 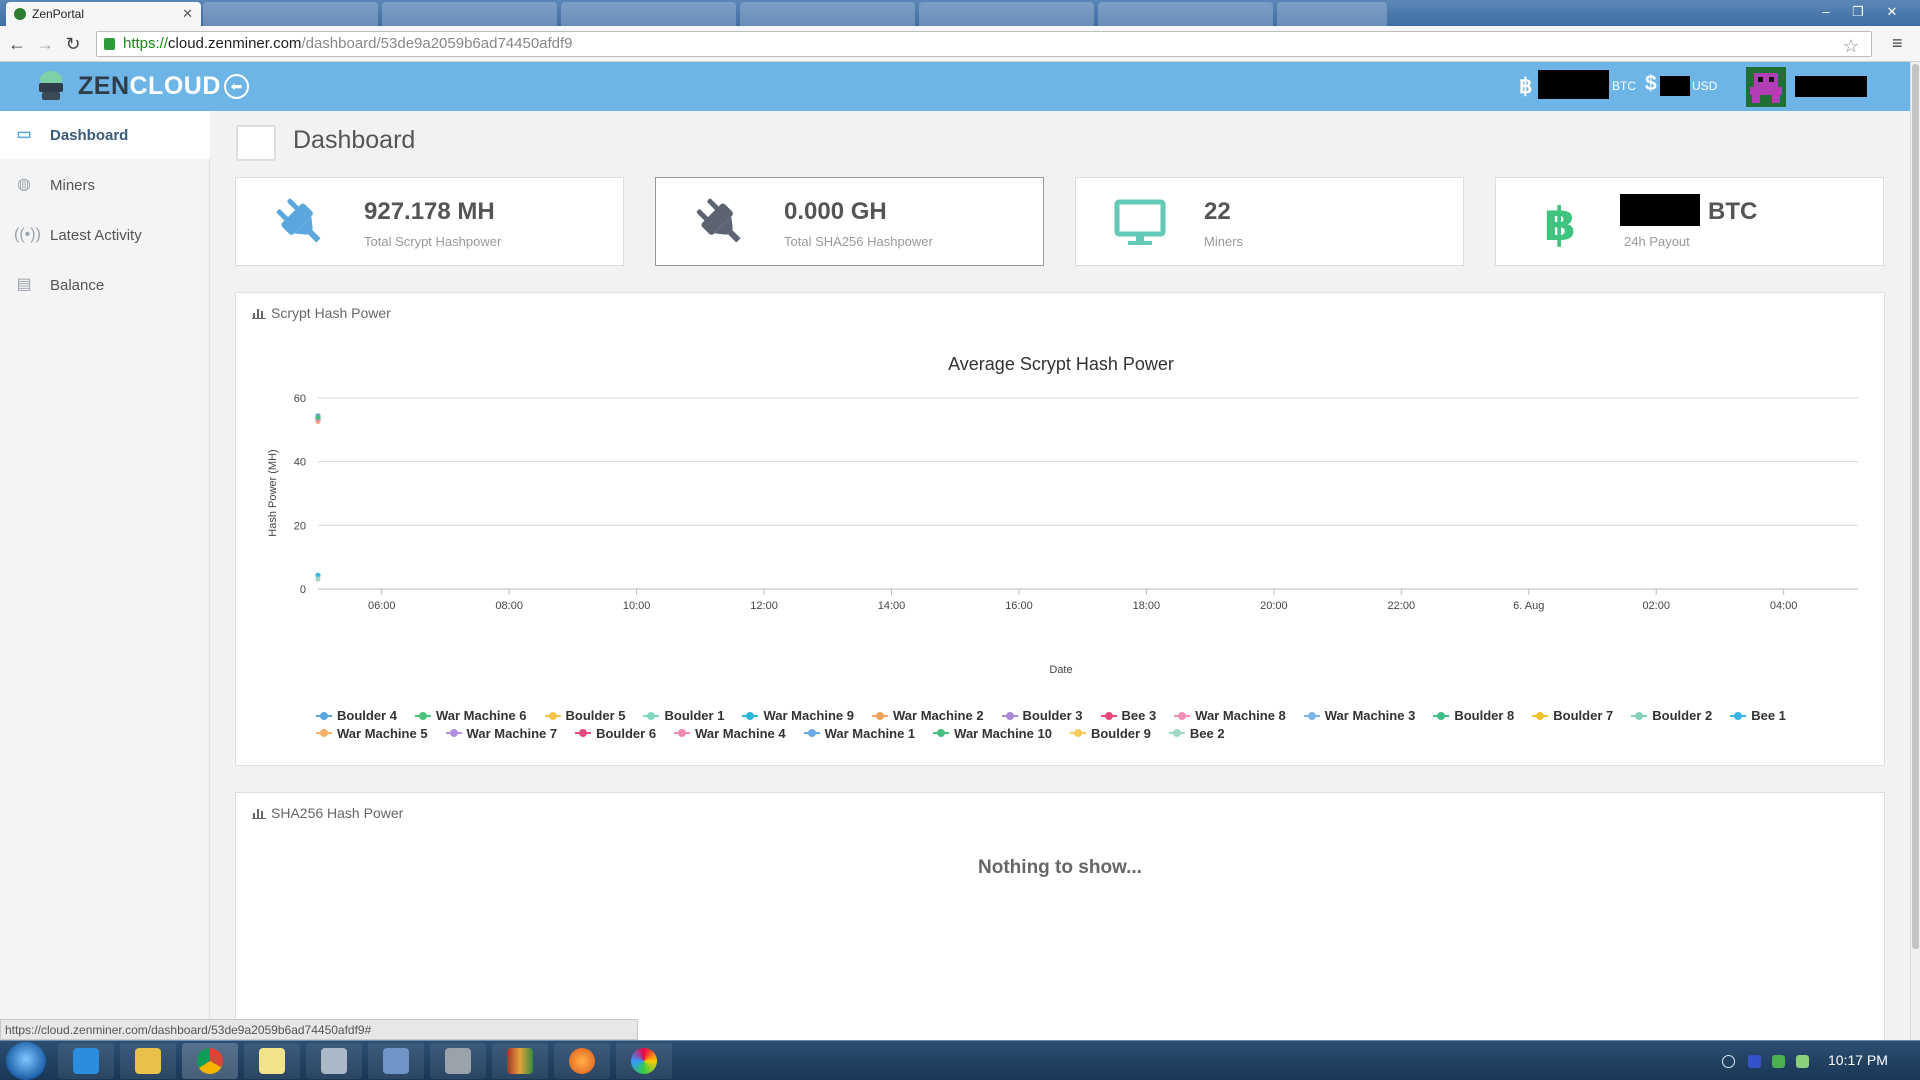 I want to click on folder-icon, so click(x=148, y=1061).